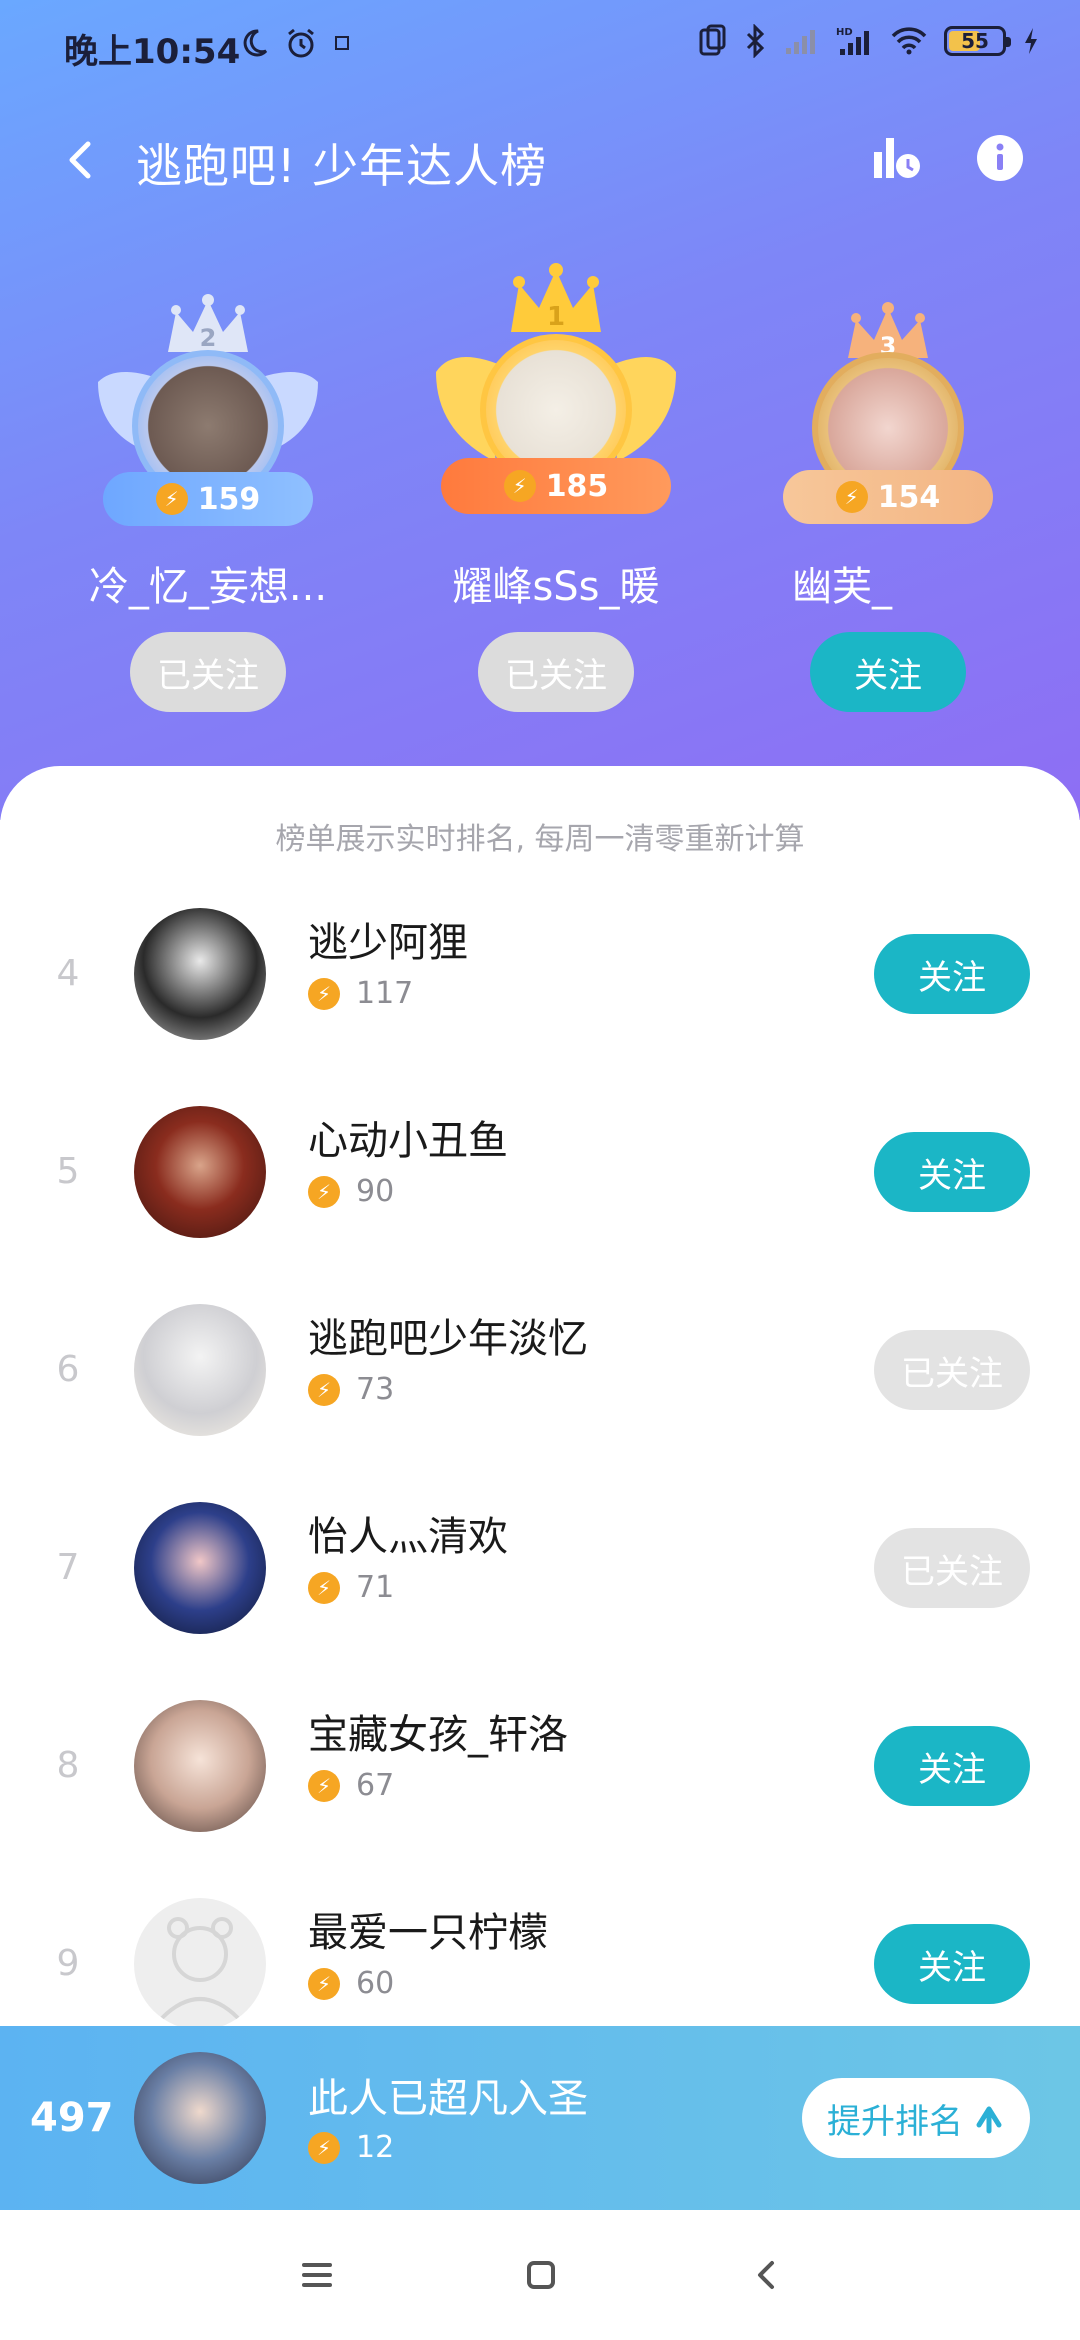 The width and height of the screenshot is (1080, 2340). I want to click on boost-rank-button: 提升排名, so click(916, 2118).